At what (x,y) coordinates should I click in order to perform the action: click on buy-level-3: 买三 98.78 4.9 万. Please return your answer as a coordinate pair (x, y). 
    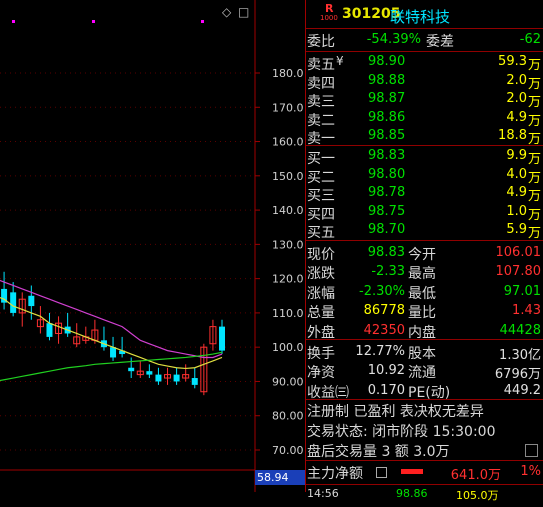
    Looking at the image, I should click on (424, 193).